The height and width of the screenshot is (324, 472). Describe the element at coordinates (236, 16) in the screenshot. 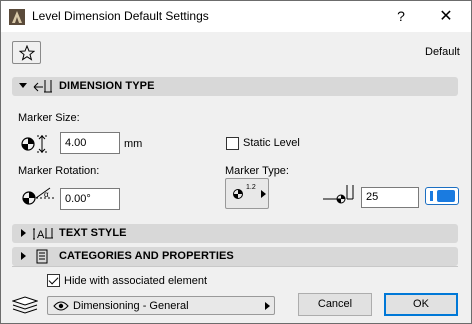

I see `title-bar: Level Dimension Default Settings ? ✕` at that location.